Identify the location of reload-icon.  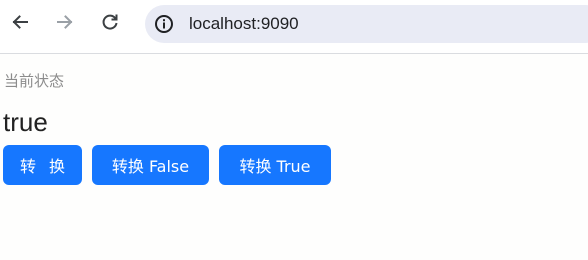
(110, 22).